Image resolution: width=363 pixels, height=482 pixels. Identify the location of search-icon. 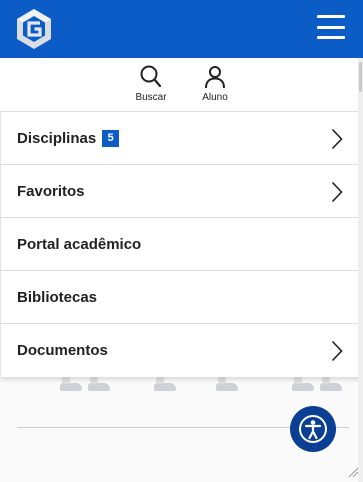
(151, 76).